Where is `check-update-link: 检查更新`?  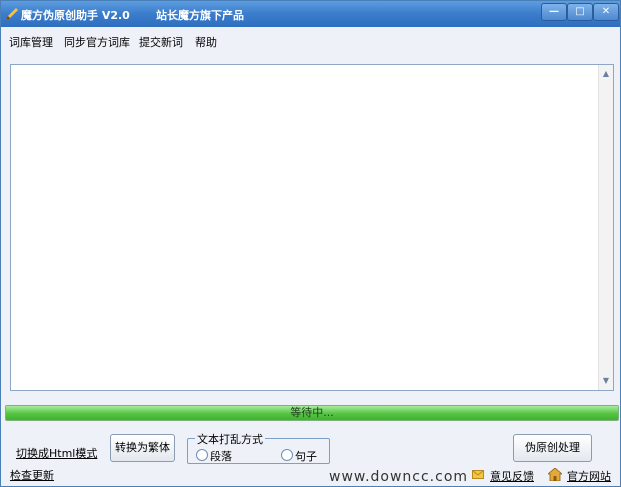
check-update-link: 检查更新 is located at coordinates (32, 475).